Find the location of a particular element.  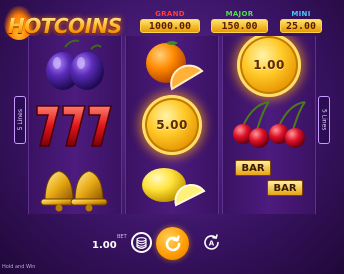

logo-text: HOTCOINS is located at coordinates (65, 26).